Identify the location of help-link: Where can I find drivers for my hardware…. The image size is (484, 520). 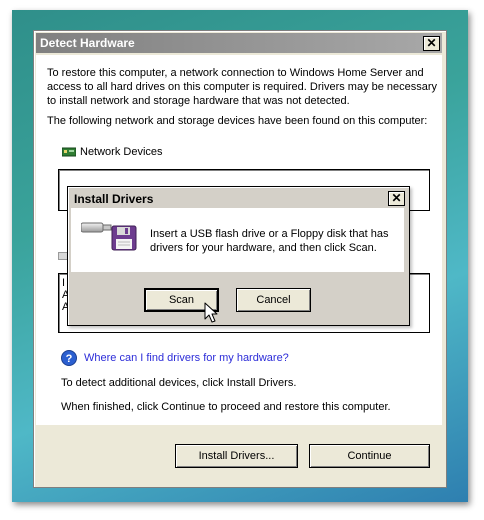
(186, 358).